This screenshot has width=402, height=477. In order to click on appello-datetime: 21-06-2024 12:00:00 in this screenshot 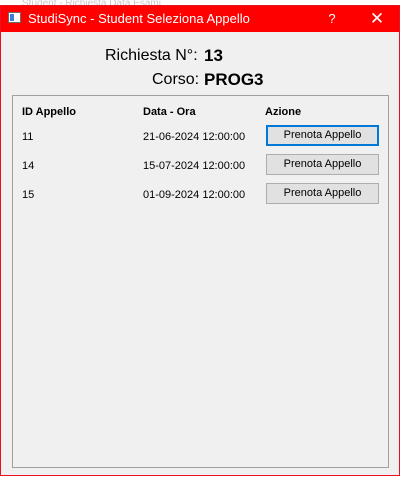, I will do `click(194, 137)`.